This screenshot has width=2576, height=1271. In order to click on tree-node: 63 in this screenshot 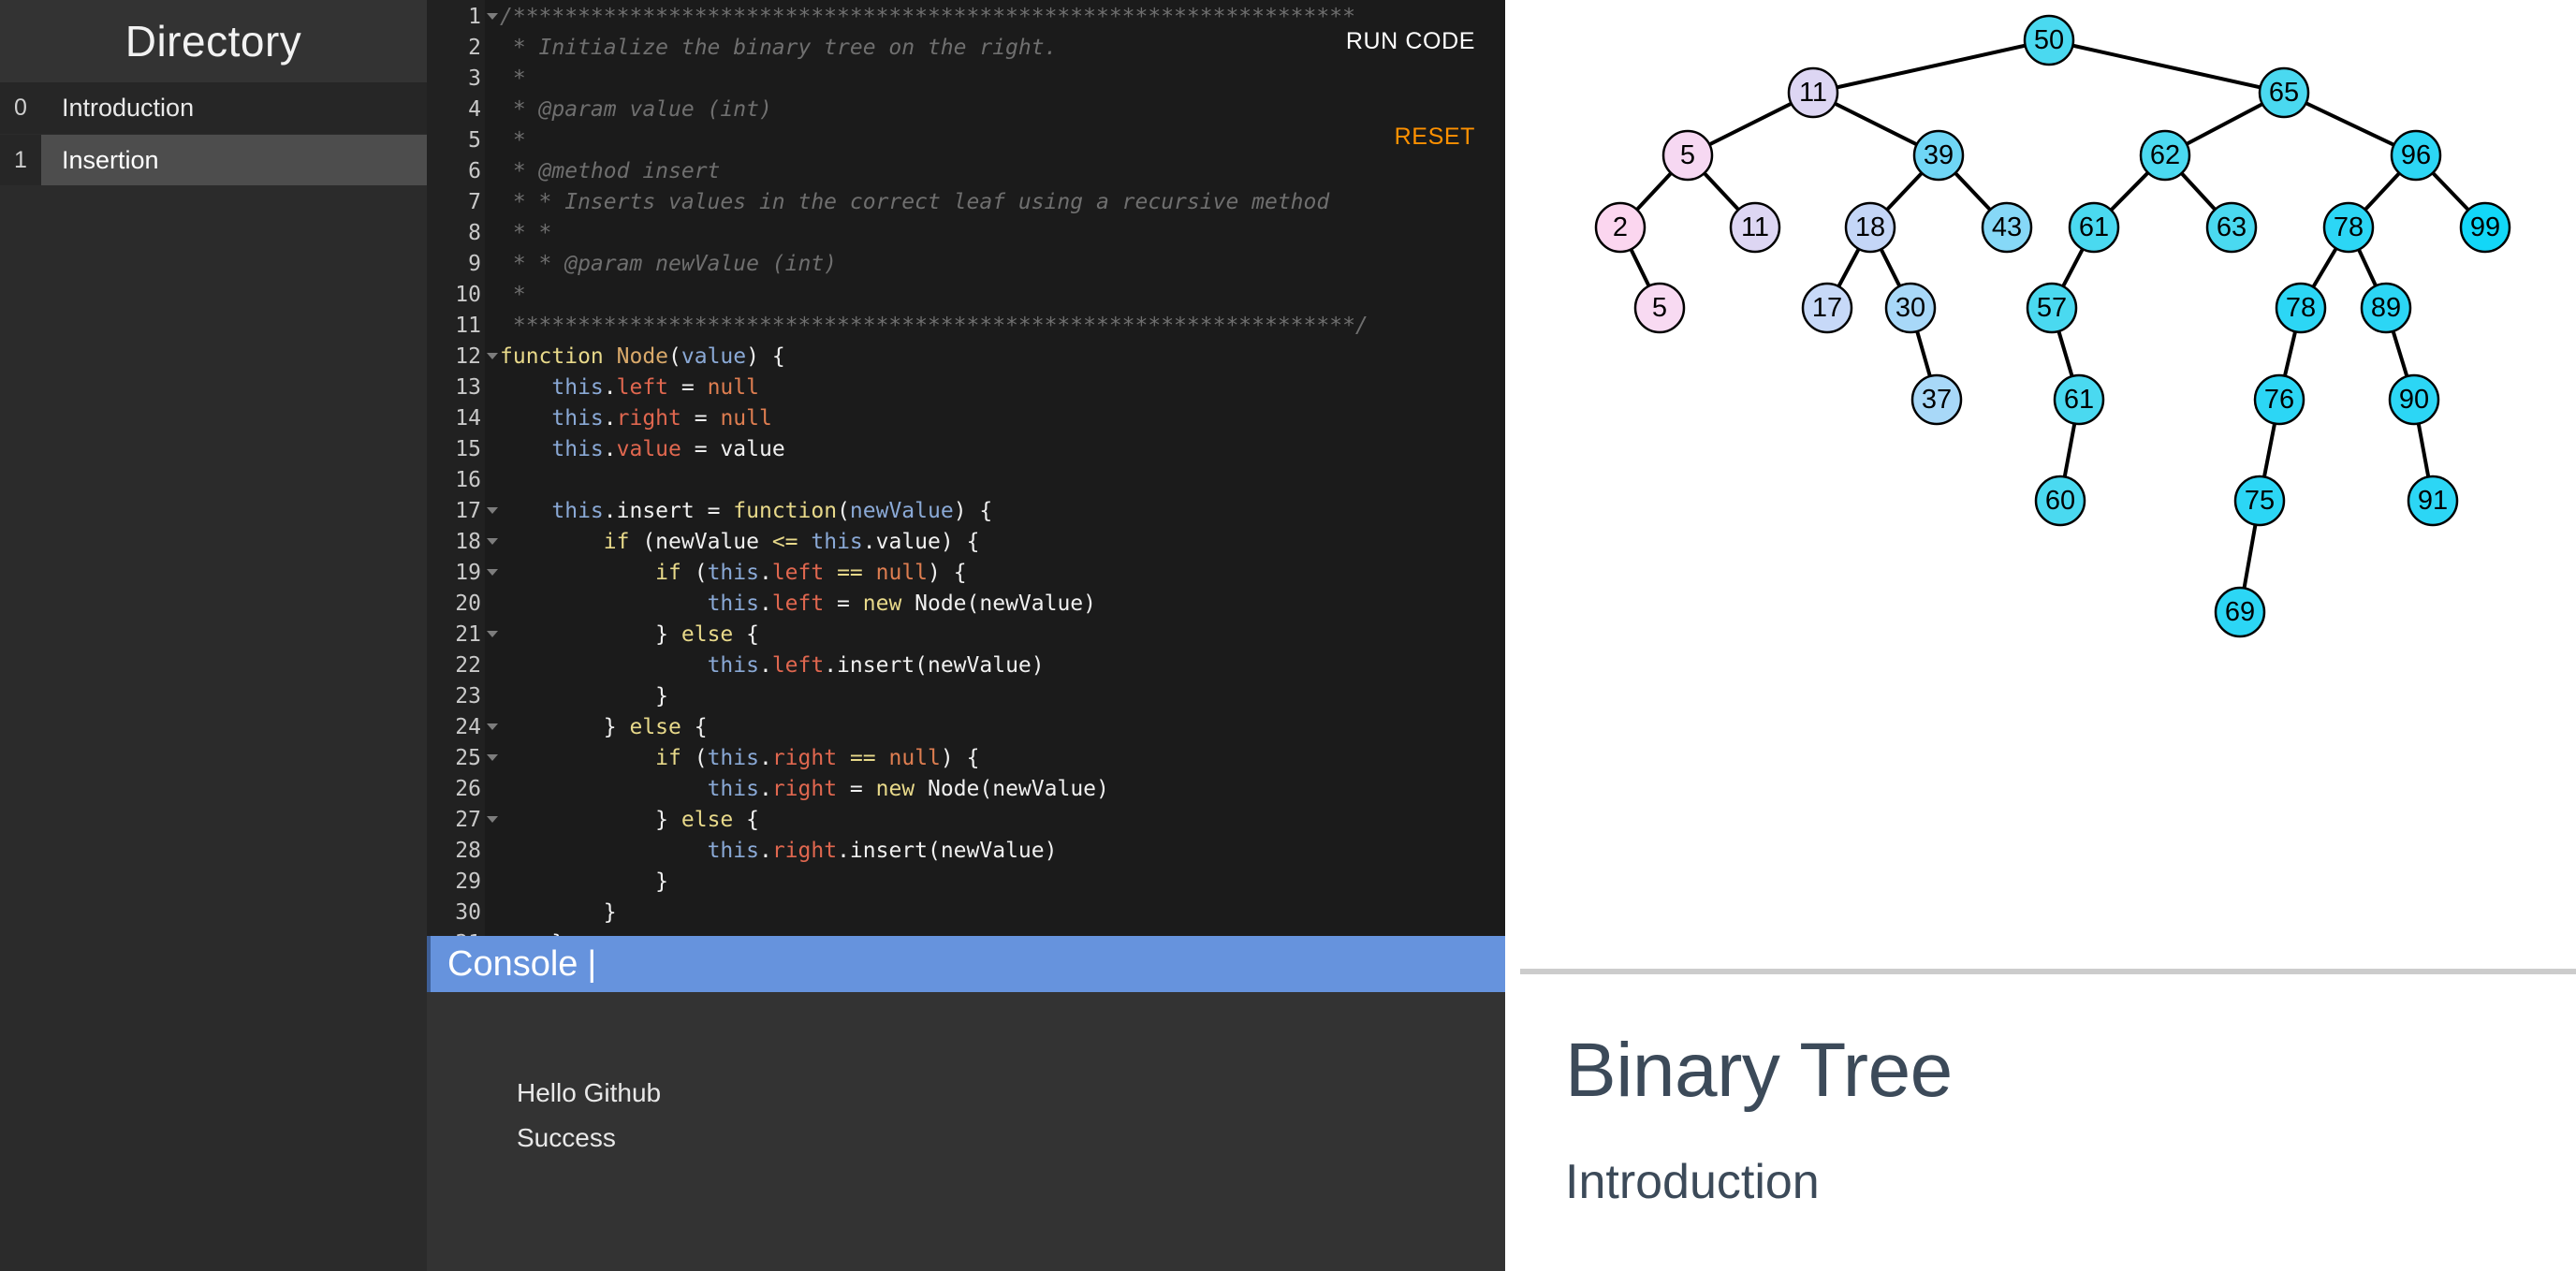, I will do `click(2231, 227)`.